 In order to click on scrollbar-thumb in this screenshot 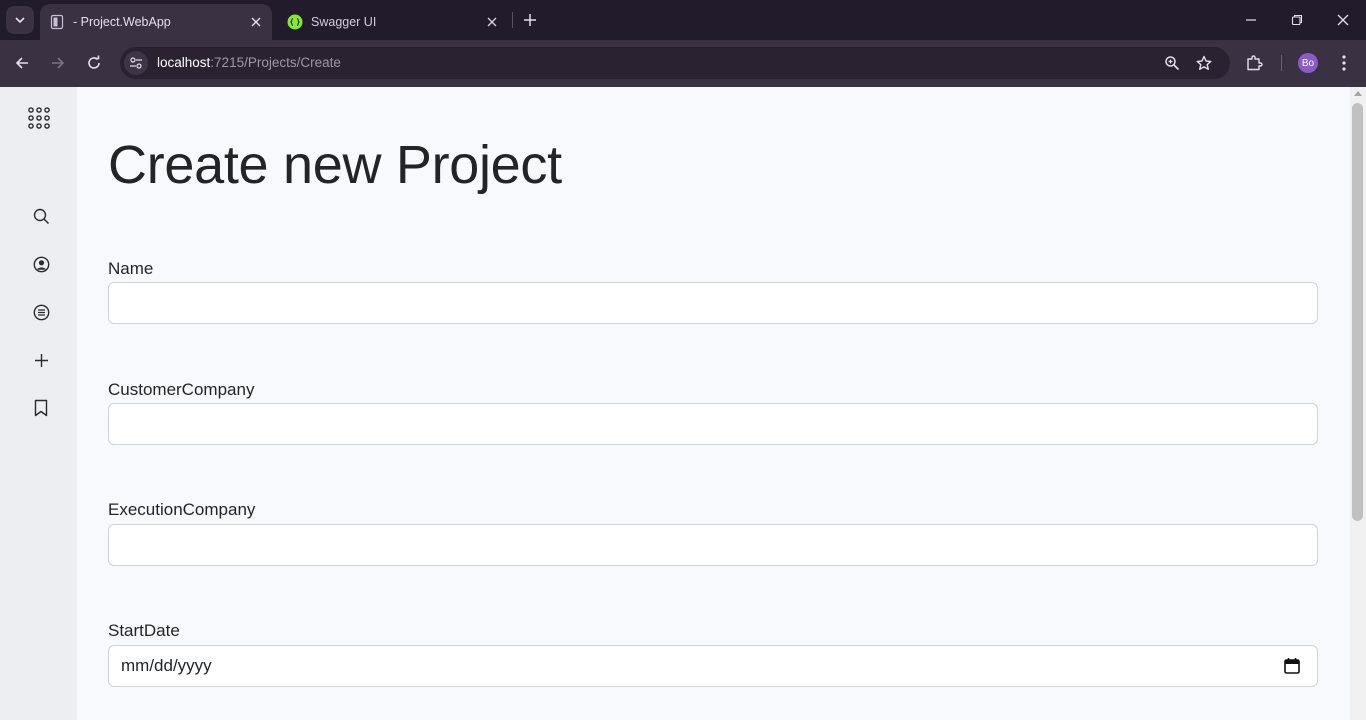, I will do `click(1357, 312)`.